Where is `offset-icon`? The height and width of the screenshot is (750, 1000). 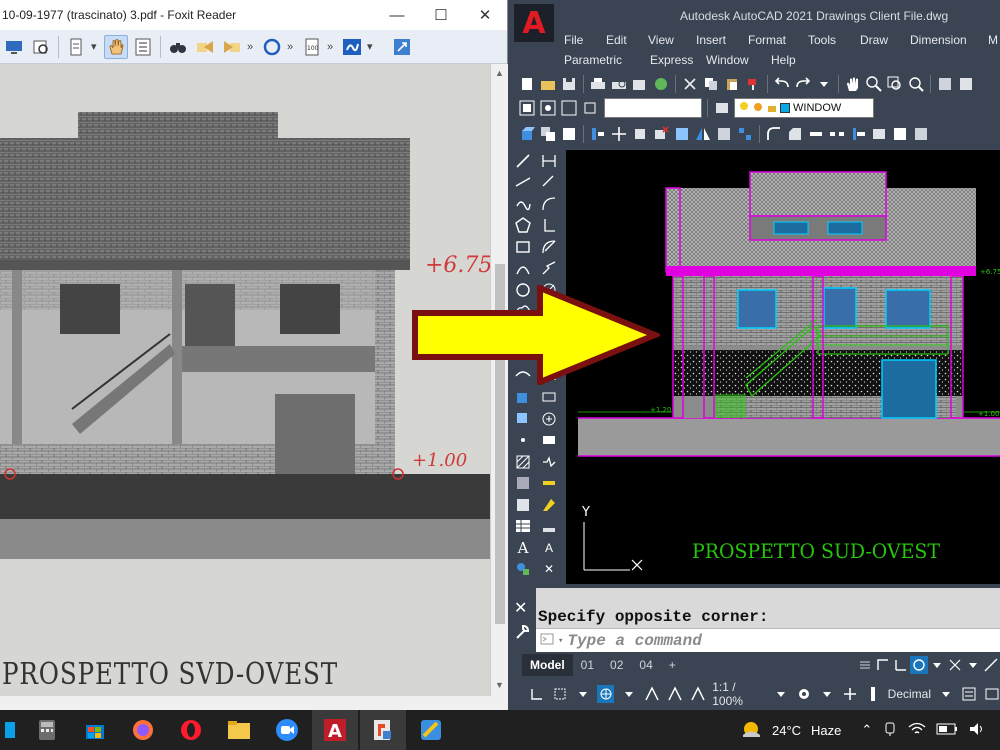
offset-icon is located at coordinates (724, 134).